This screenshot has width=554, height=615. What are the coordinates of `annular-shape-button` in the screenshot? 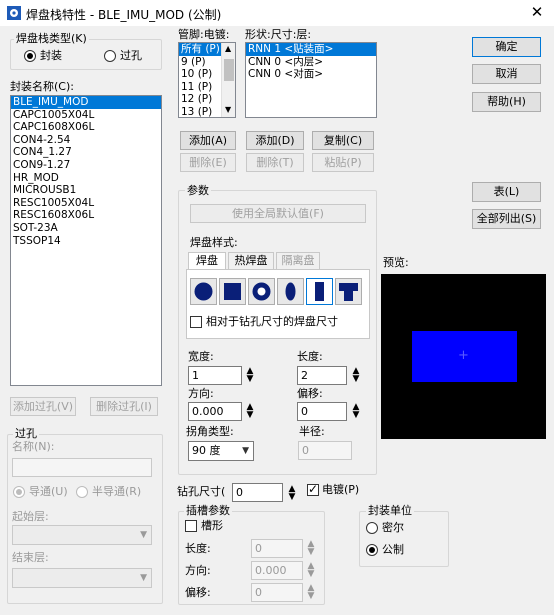 It's located at (261, 291).